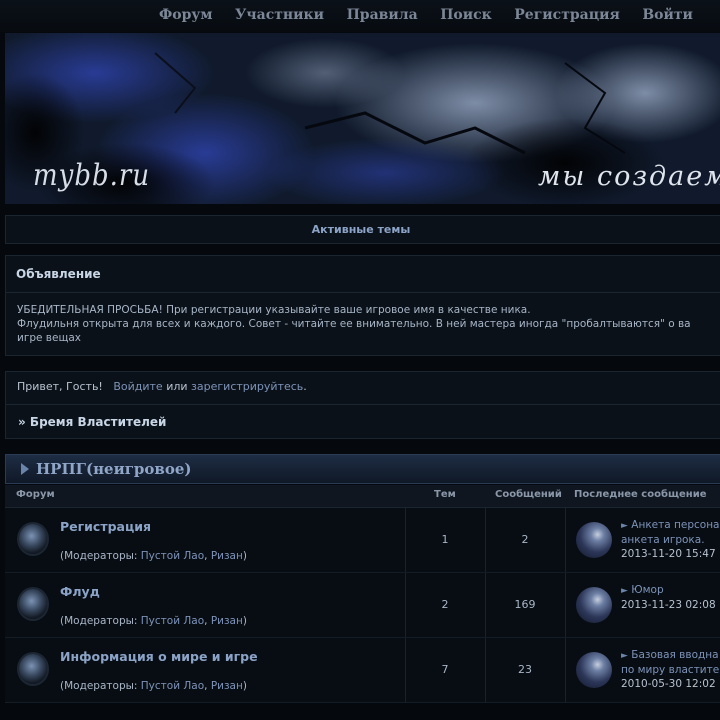 This screenshot has width=720, height=720. What do you see at coordinates (80, 591) in the screenshot?
I see `forum-name-link: Флуд` at bounding box center [80, 591].